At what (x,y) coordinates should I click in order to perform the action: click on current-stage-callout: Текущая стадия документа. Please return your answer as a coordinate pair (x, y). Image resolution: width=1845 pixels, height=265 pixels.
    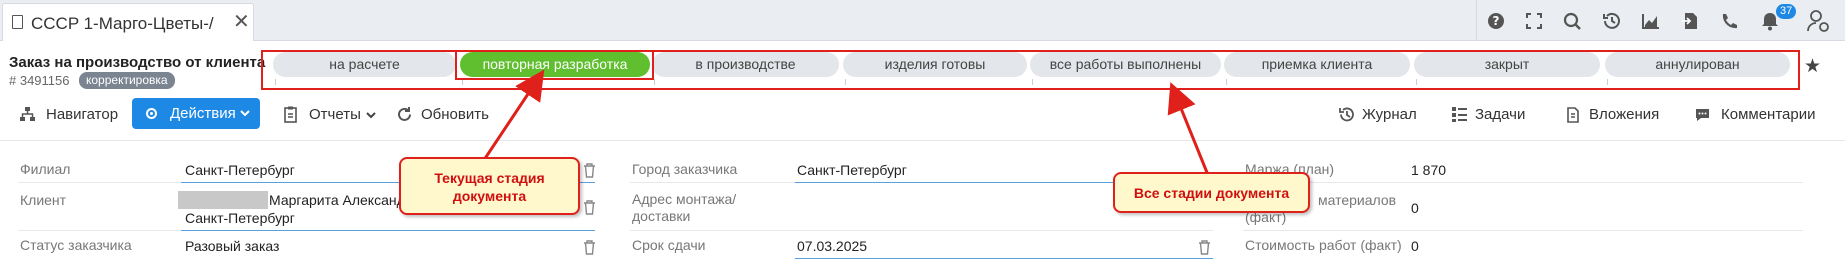
    Looking at the image, I should click on (489, 186).